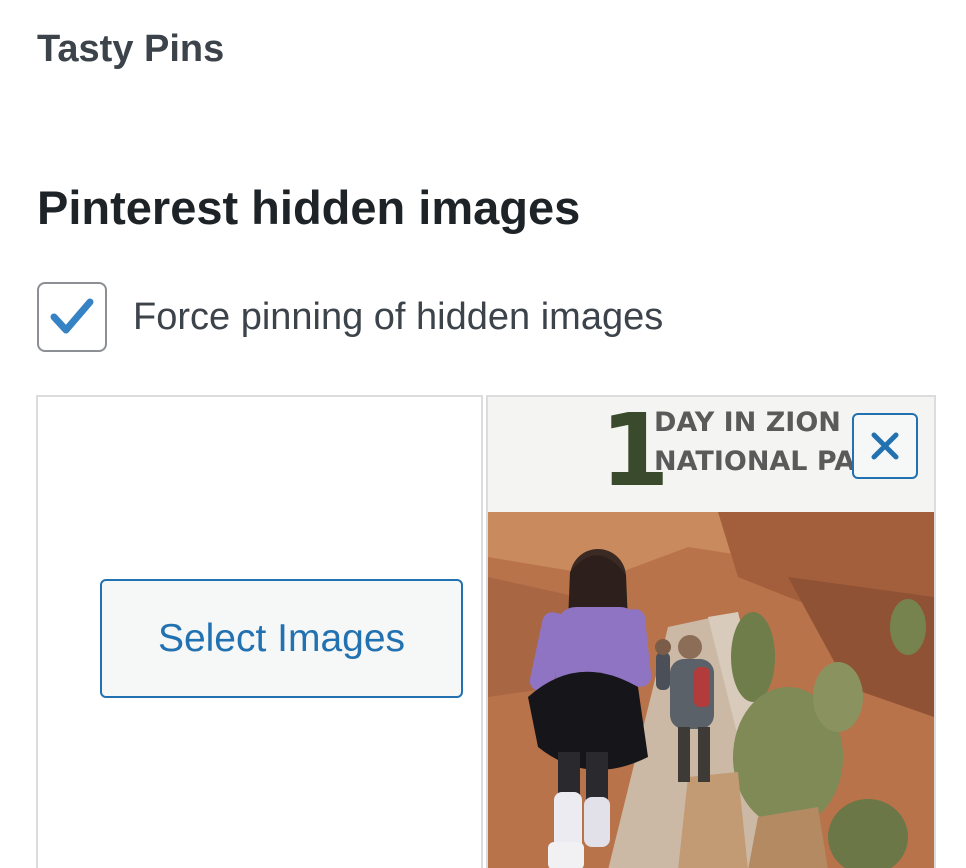 This screenshot has width=966, height=868. I want to click on image-overlay-line1: DAY IN ZION, so click(747, 422).